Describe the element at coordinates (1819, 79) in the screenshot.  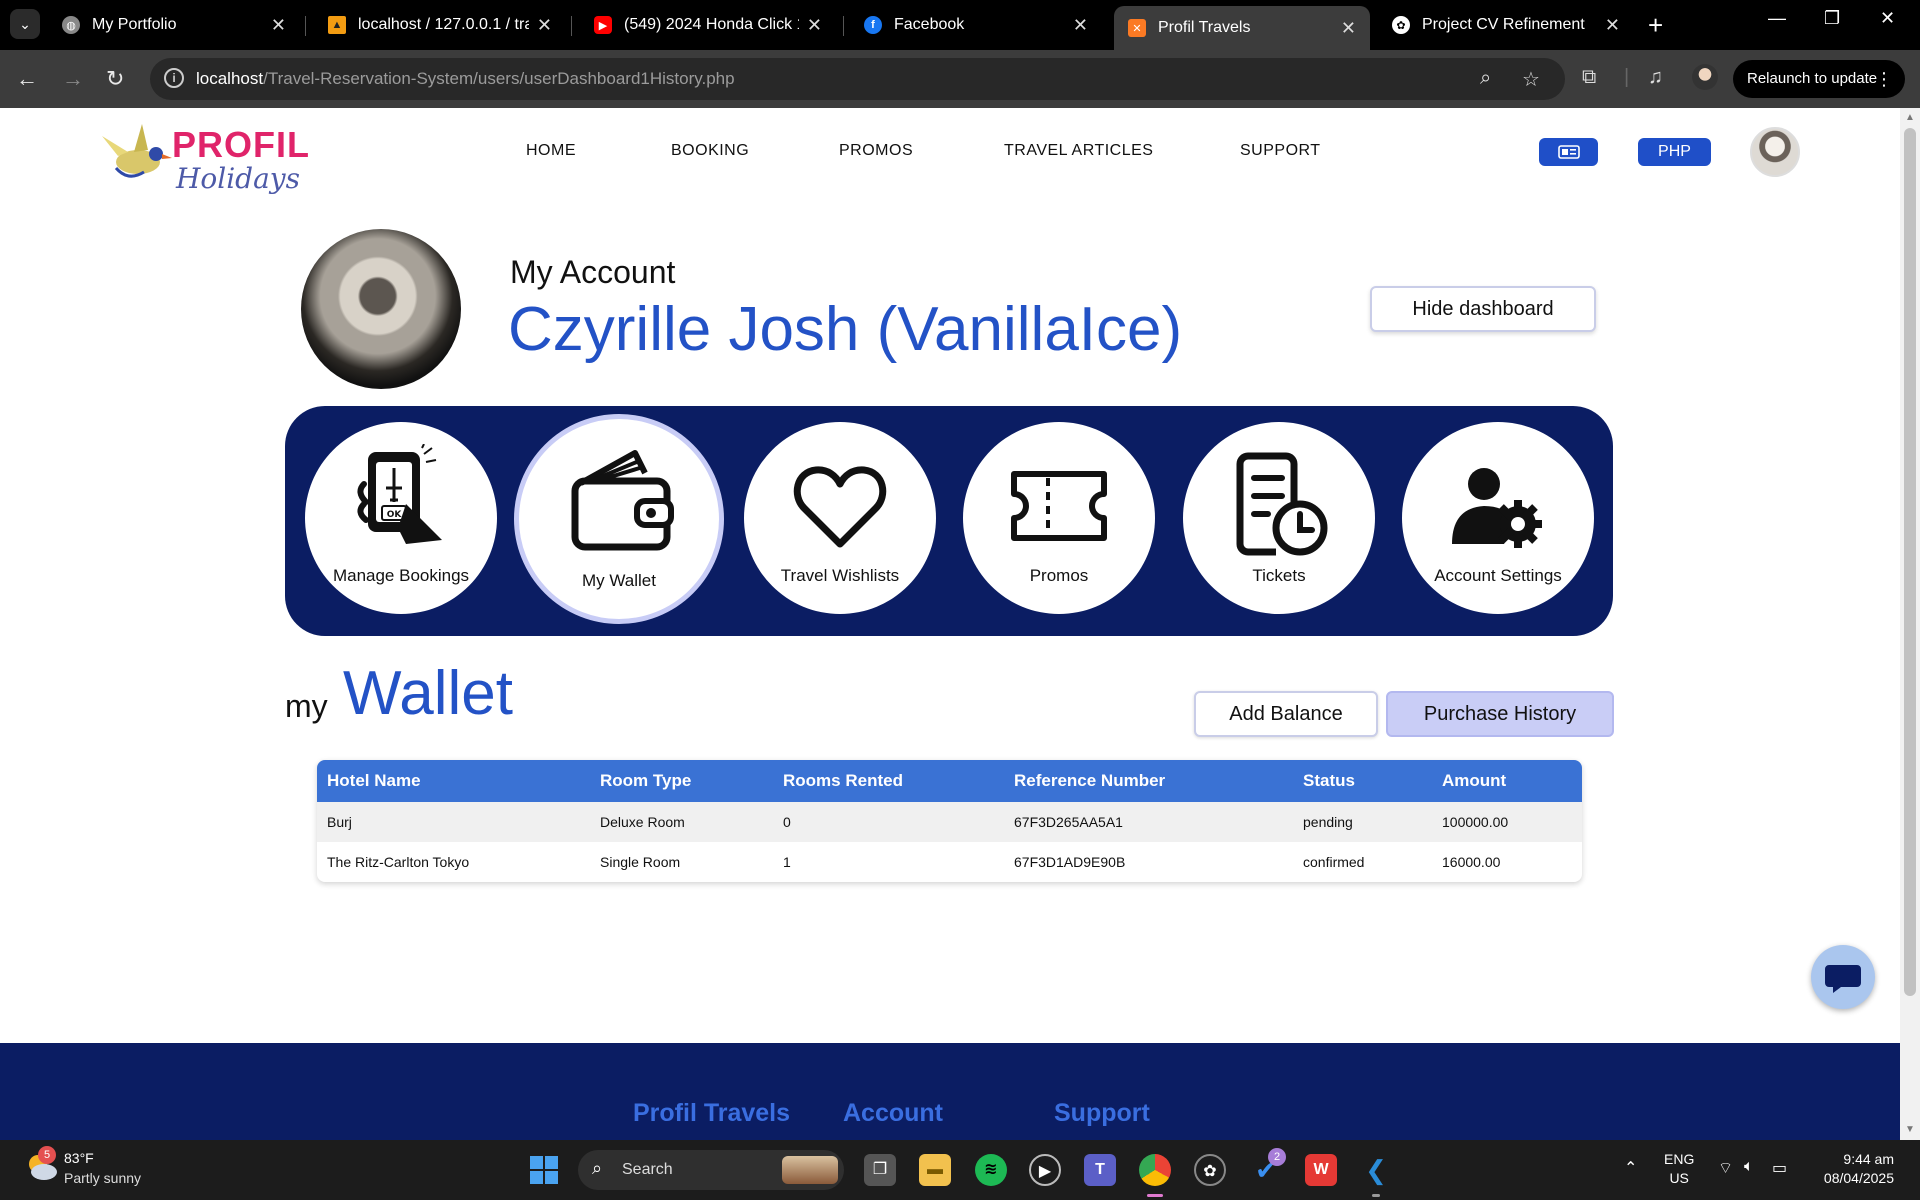
I see `relaunch-button: Relaunch to update ⋮` at that location.